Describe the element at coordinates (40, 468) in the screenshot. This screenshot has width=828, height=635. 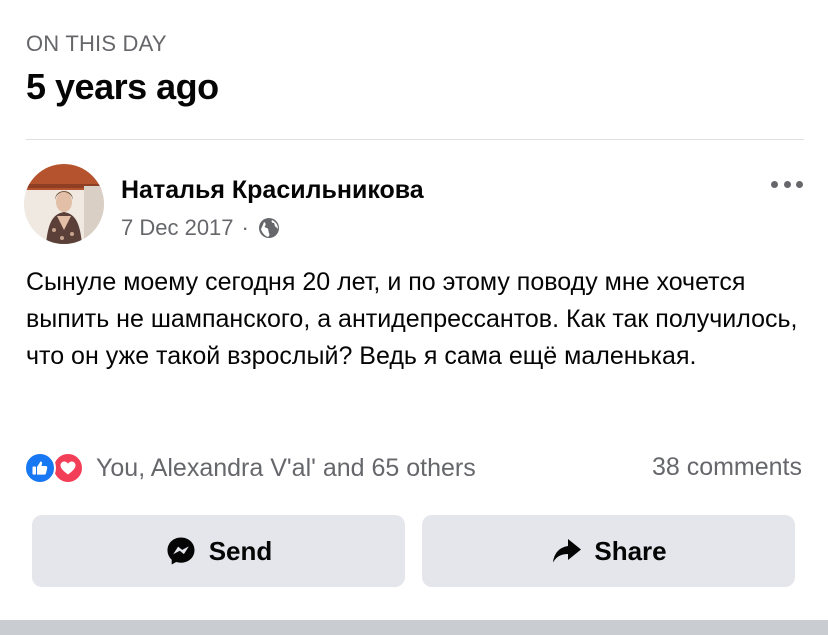
I see `like-icon` at that location.